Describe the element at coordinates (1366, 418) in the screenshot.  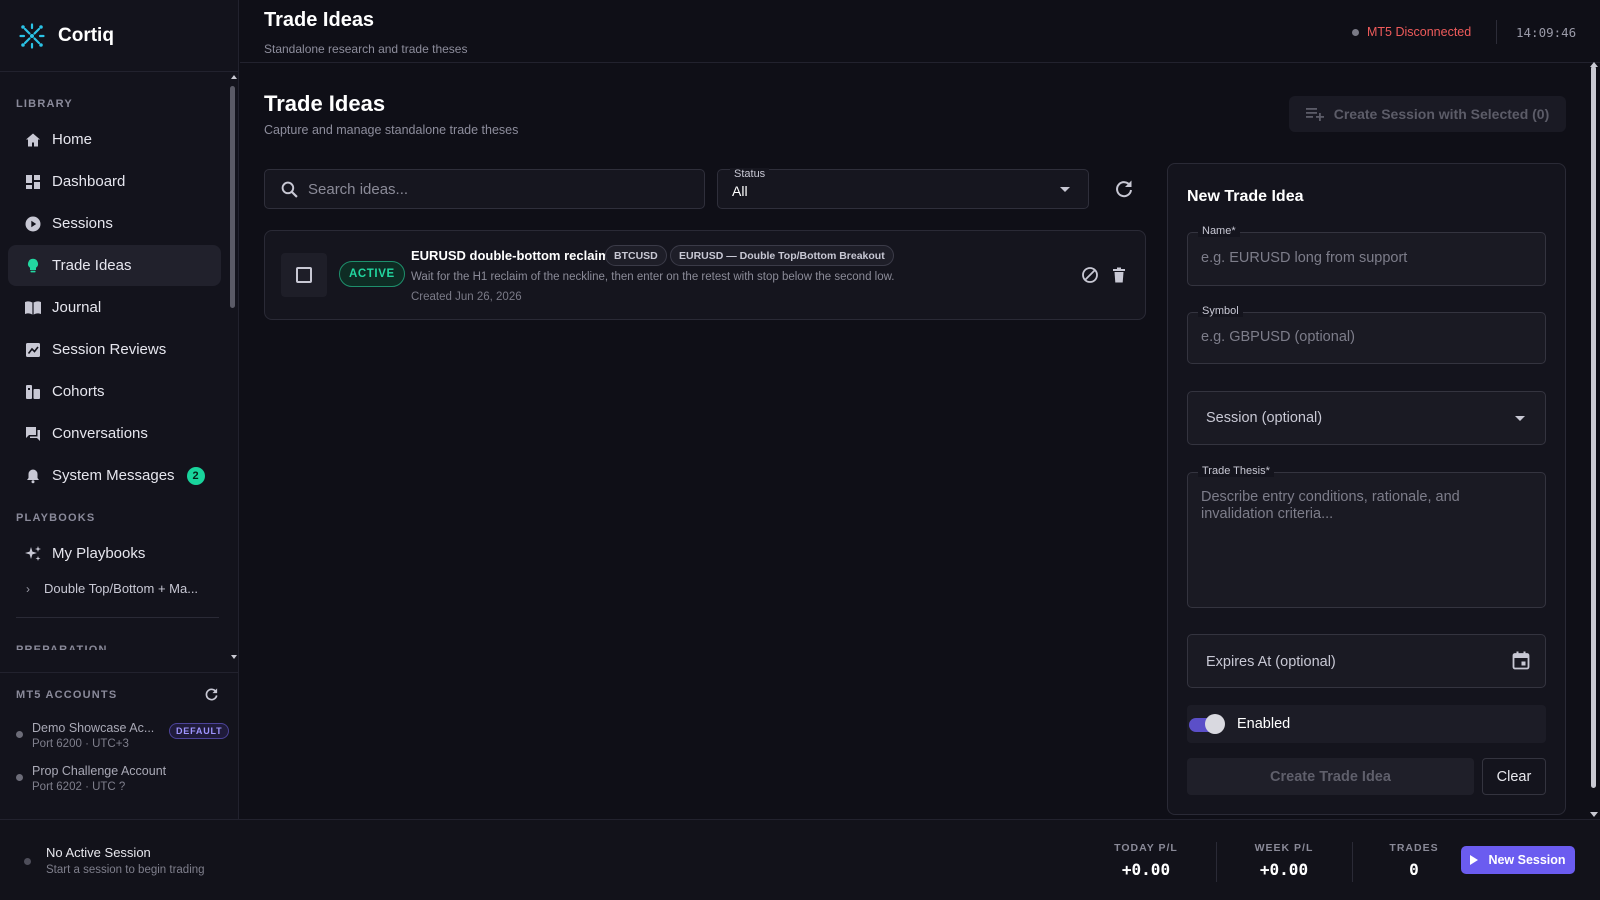
I see `session-select: Session (optional)` at that location.